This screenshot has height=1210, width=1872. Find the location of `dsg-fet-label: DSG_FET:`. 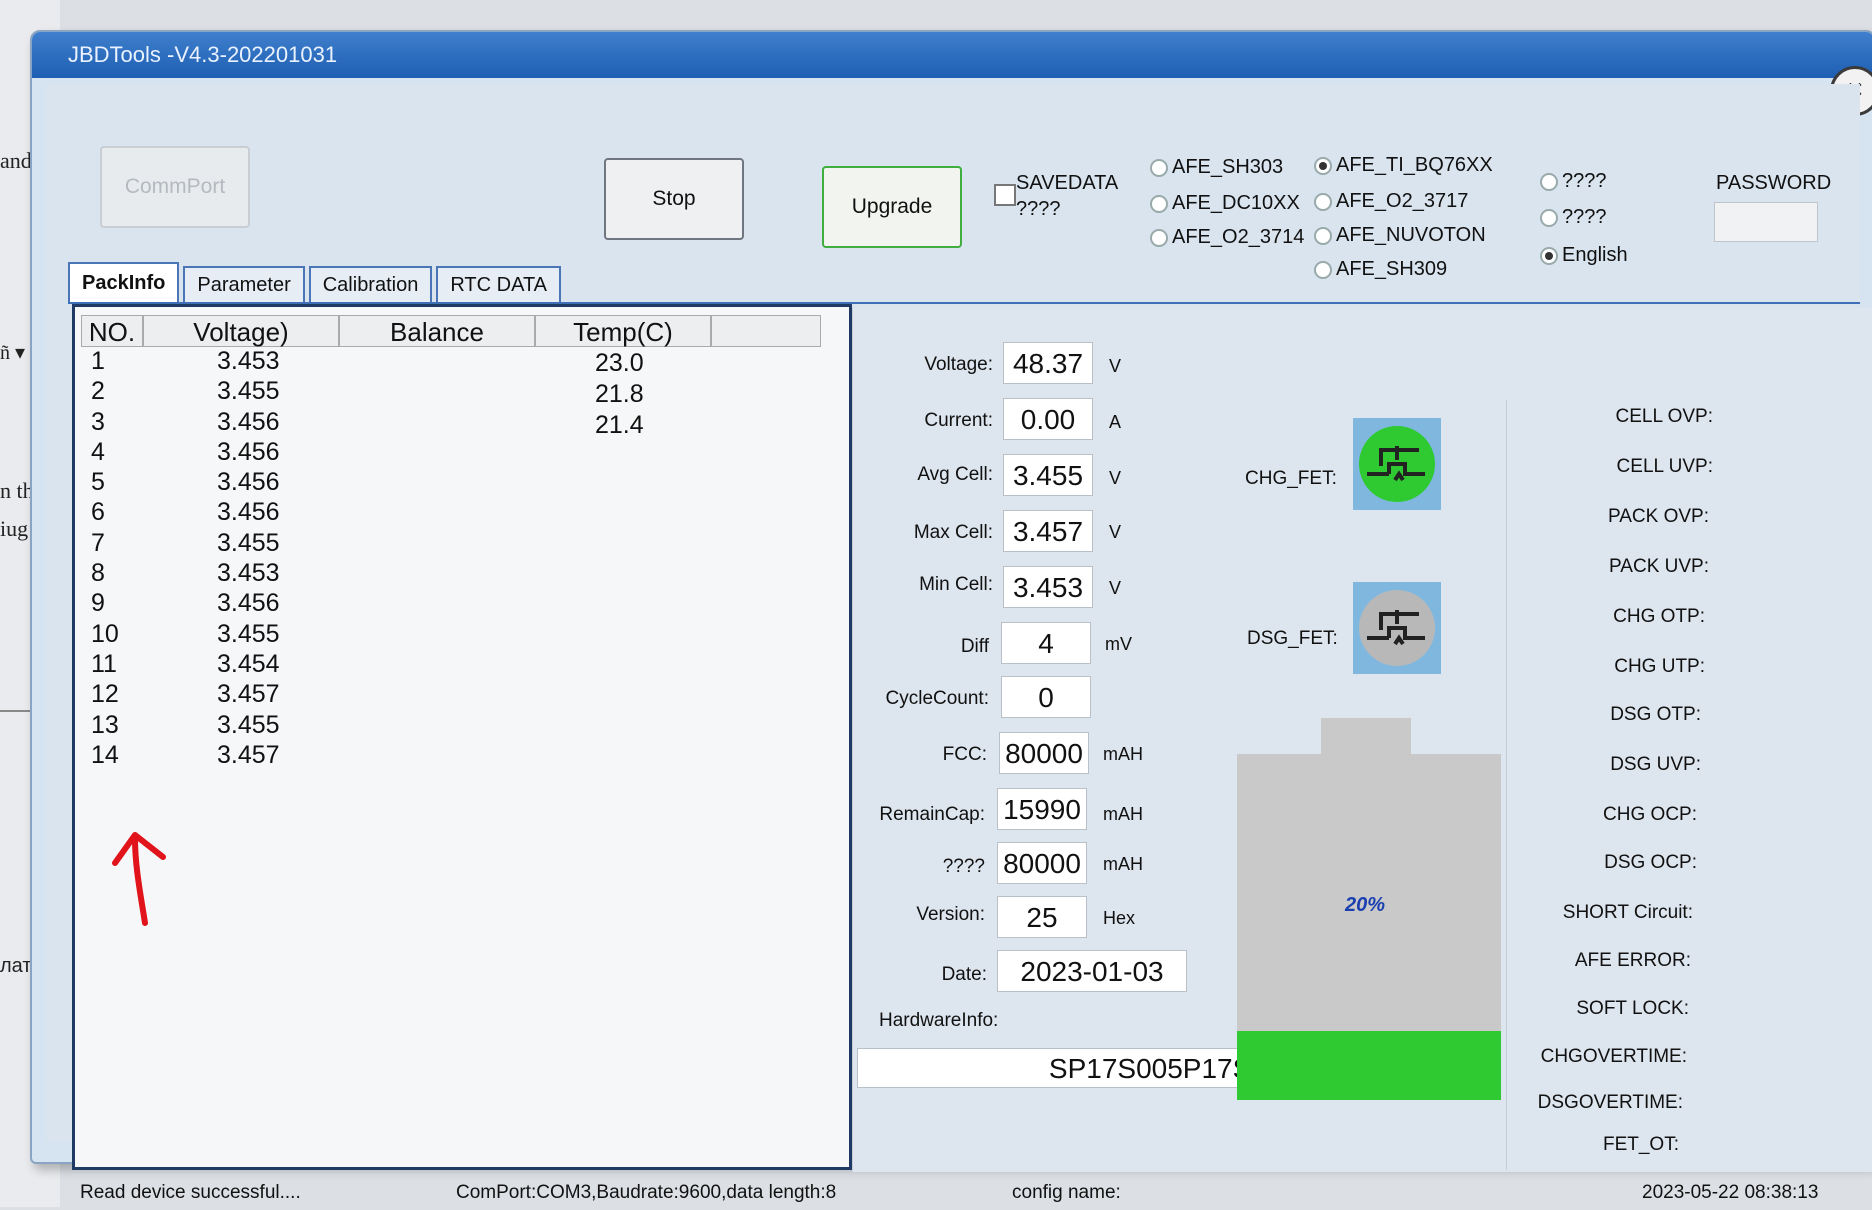

dsg-fet-label: DSG_FET: is located at coordinates (1292, 638).